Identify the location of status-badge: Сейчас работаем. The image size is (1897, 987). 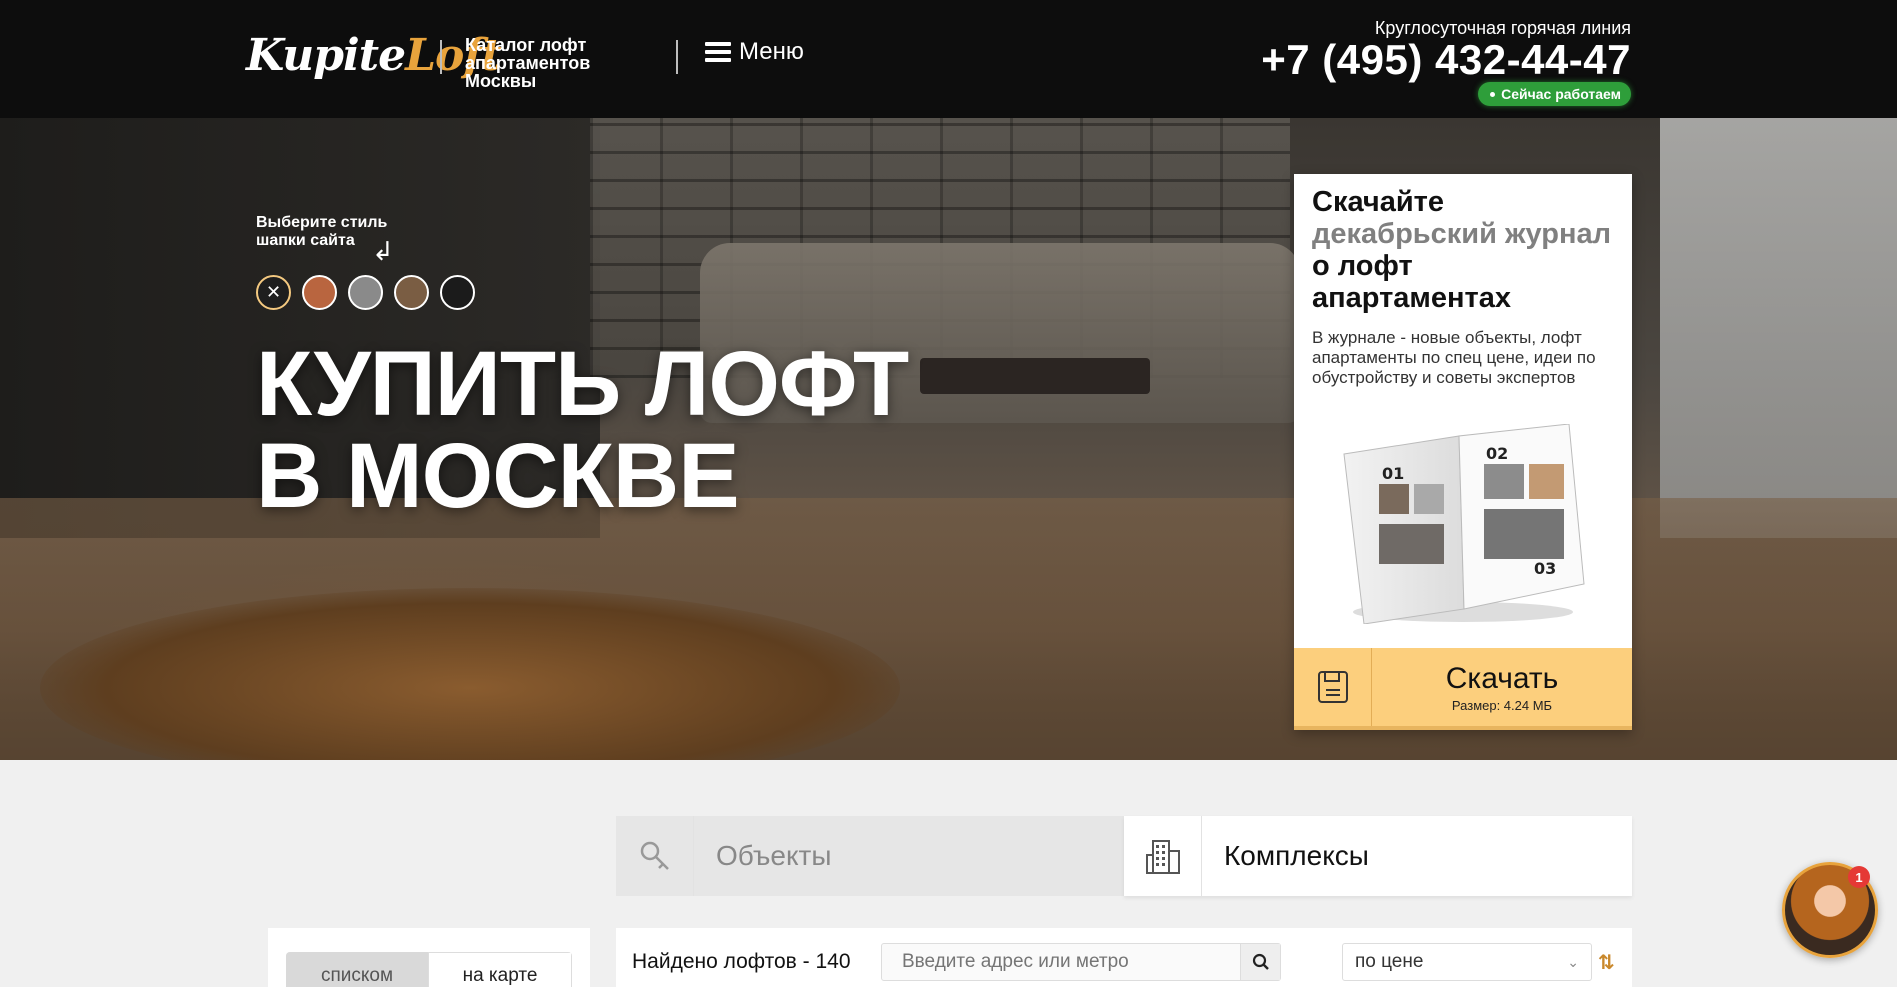
(1554, 94).